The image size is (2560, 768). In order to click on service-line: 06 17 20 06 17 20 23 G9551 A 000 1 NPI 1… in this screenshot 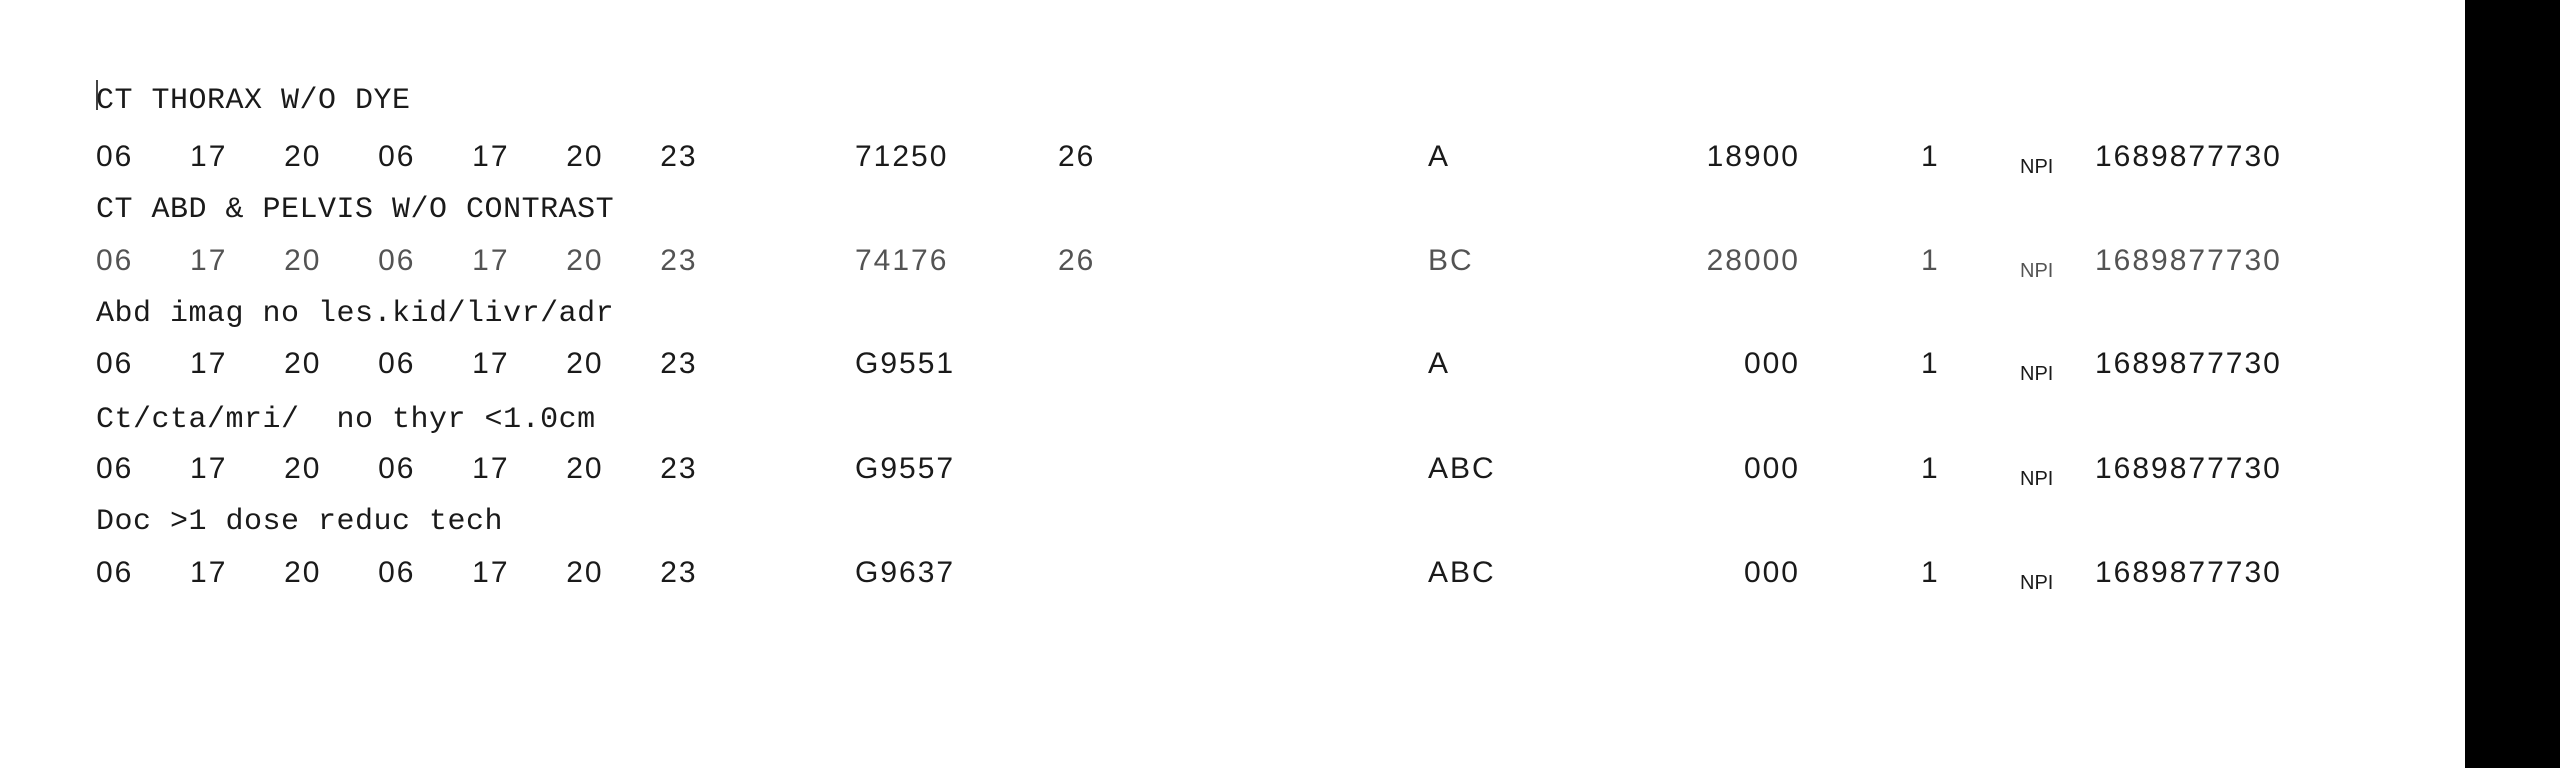, I will do `click(1232, 366)`.